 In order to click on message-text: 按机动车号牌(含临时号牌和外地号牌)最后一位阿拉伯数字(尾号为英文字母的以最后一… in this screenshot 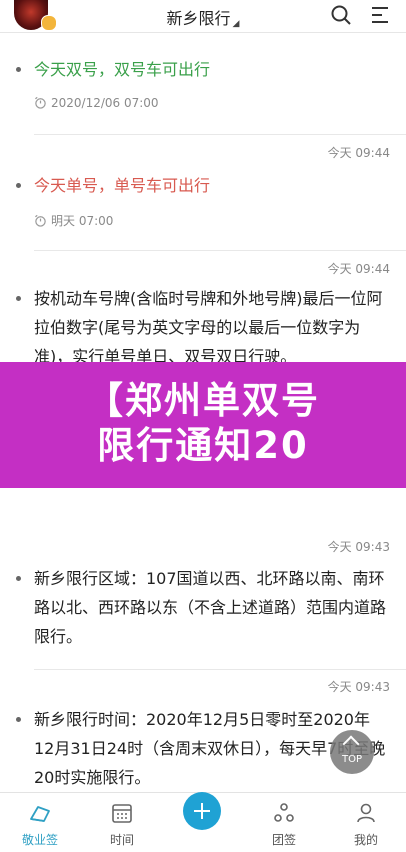, I will do `click(208, 327)`.